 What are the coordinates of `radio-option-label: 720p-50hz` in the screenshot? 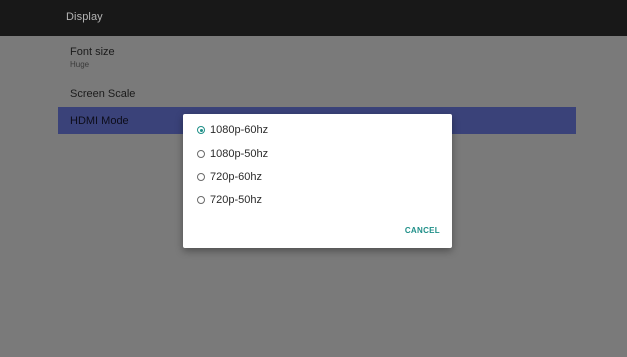 It's located at (236, 200).